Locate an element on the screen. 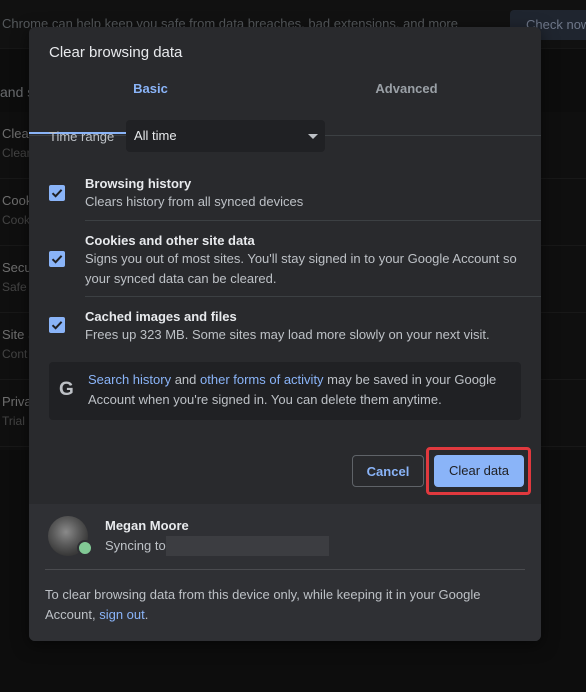 This screenshot has height=692, width=586. account-name: Megan Moore is located at coordinates (147, 525).